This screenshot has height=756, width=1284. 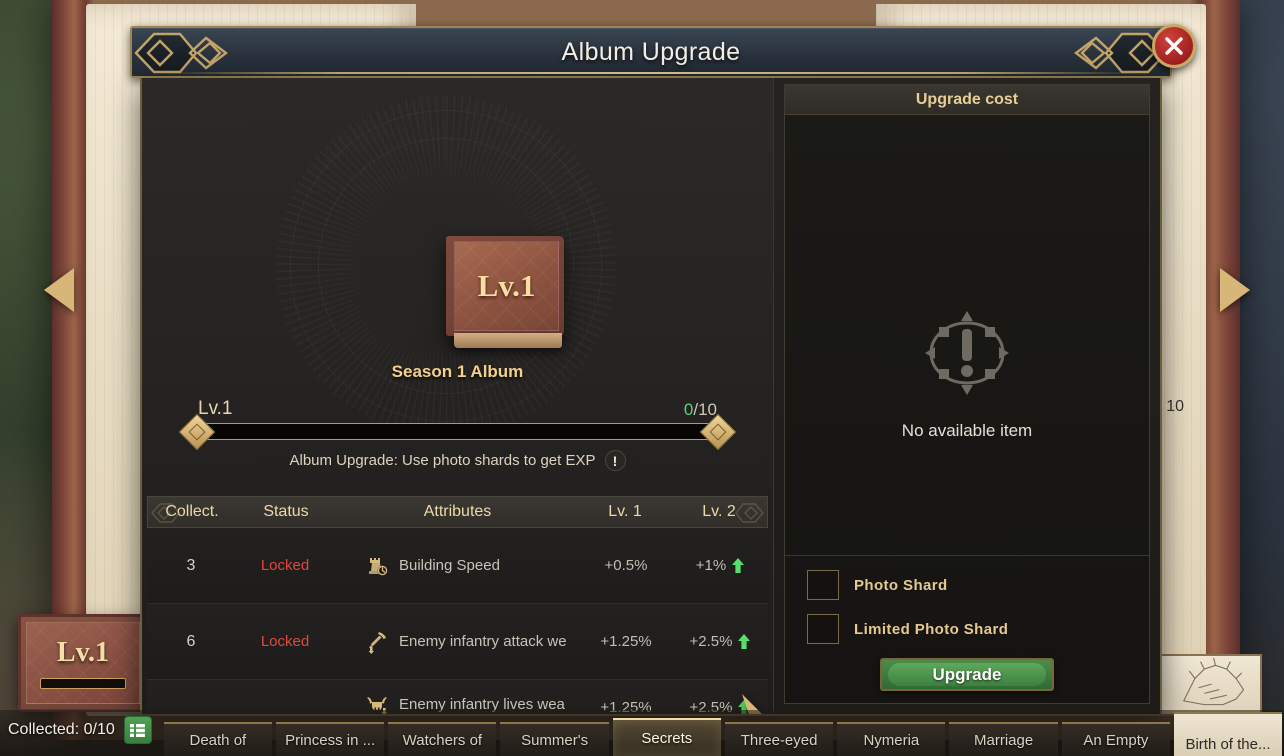 I want to click on upgrade-cost-footer: Photo Shard Limited Photo Shard Upgrade, so click(x=967, y=629).